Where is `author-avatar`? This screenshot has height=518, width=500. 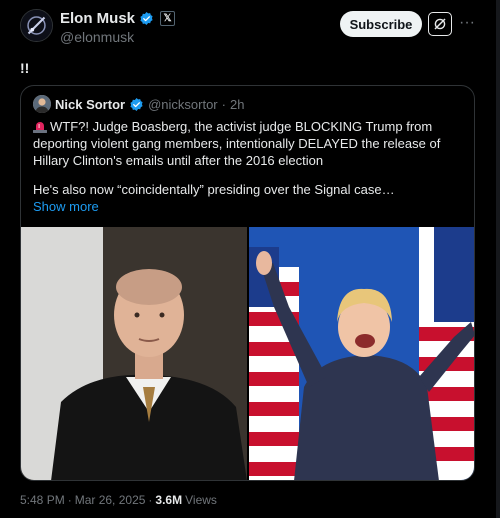
author-avatar is located at coordinates (36, 25).